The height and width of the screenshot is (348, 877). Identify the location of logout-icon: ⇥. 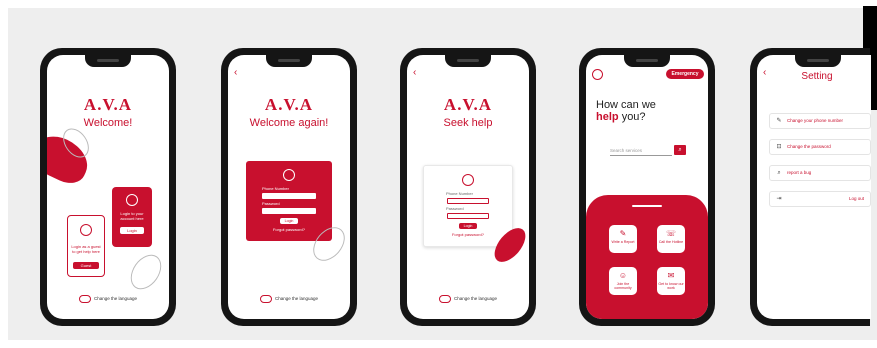
(779, 199).